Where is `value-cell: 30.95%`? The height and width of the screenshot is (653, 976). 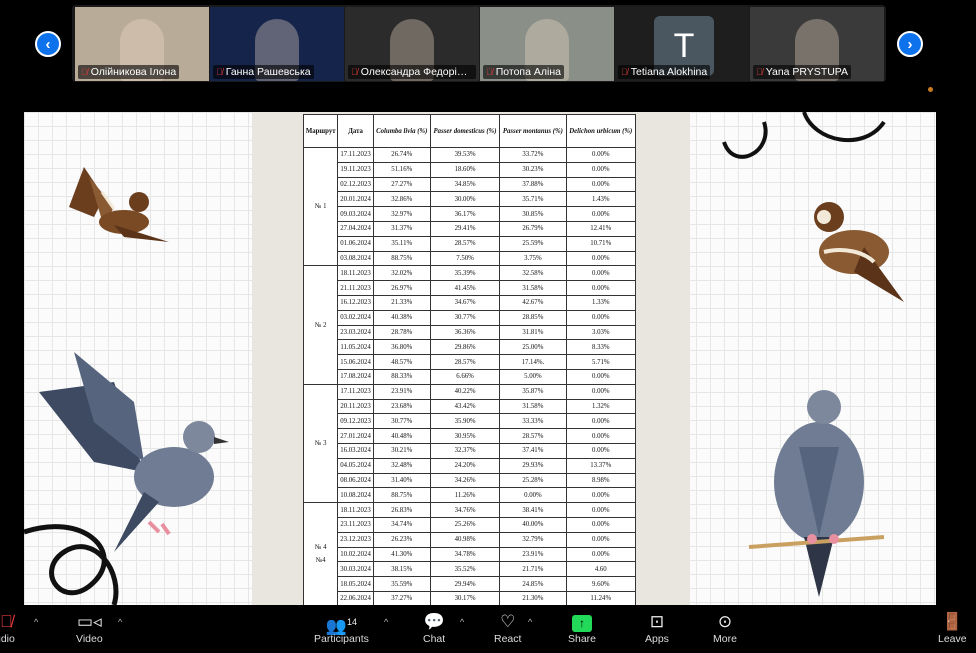 value-cell: 30.95% is located at coordinates (465, 436).